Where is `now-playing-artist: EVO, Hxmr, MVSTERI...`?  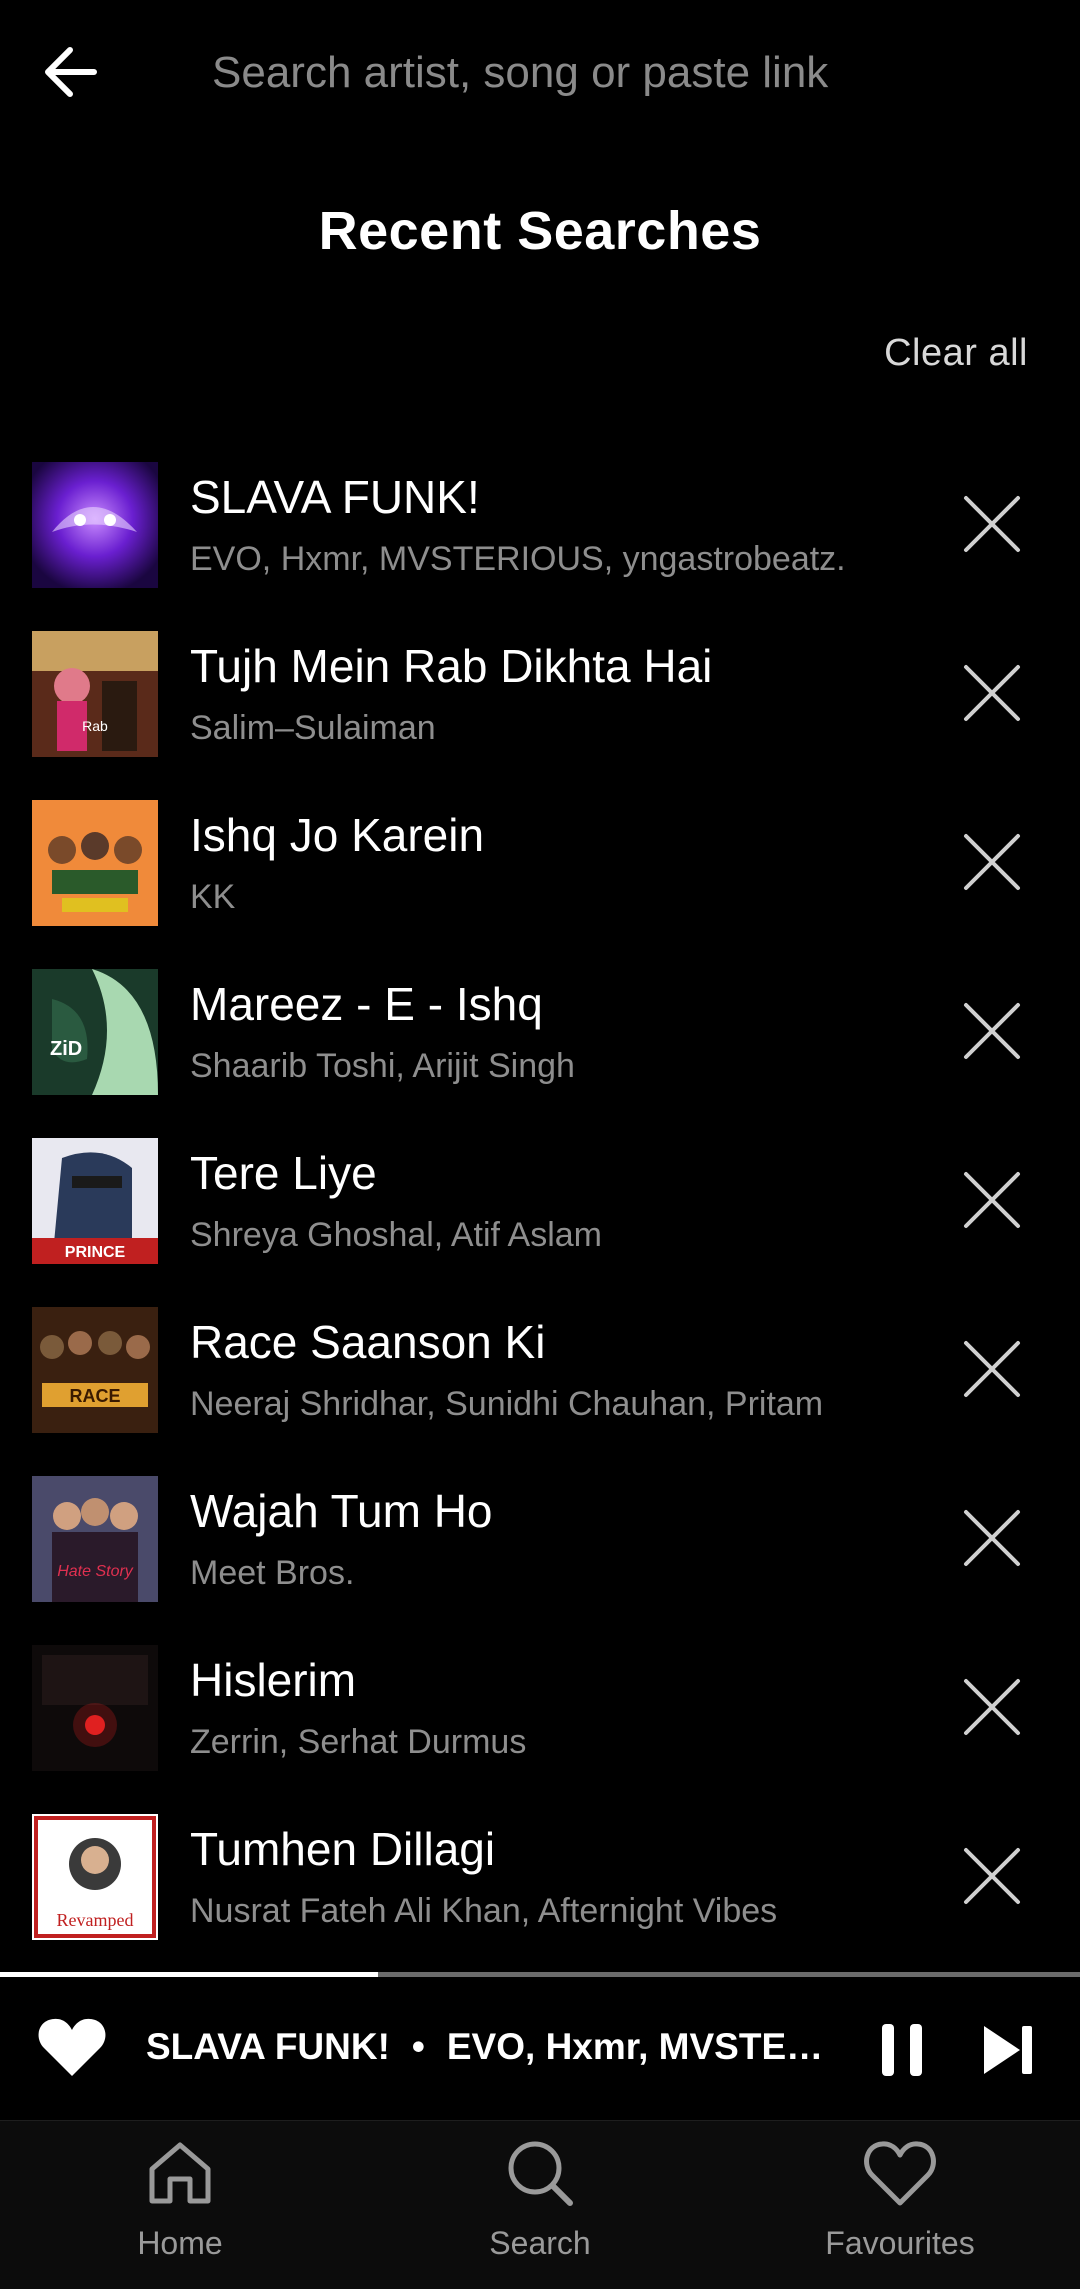 now-playing-artist: EVO, Hxmr, MVSTERI... is located at coordinates (636, 2046).